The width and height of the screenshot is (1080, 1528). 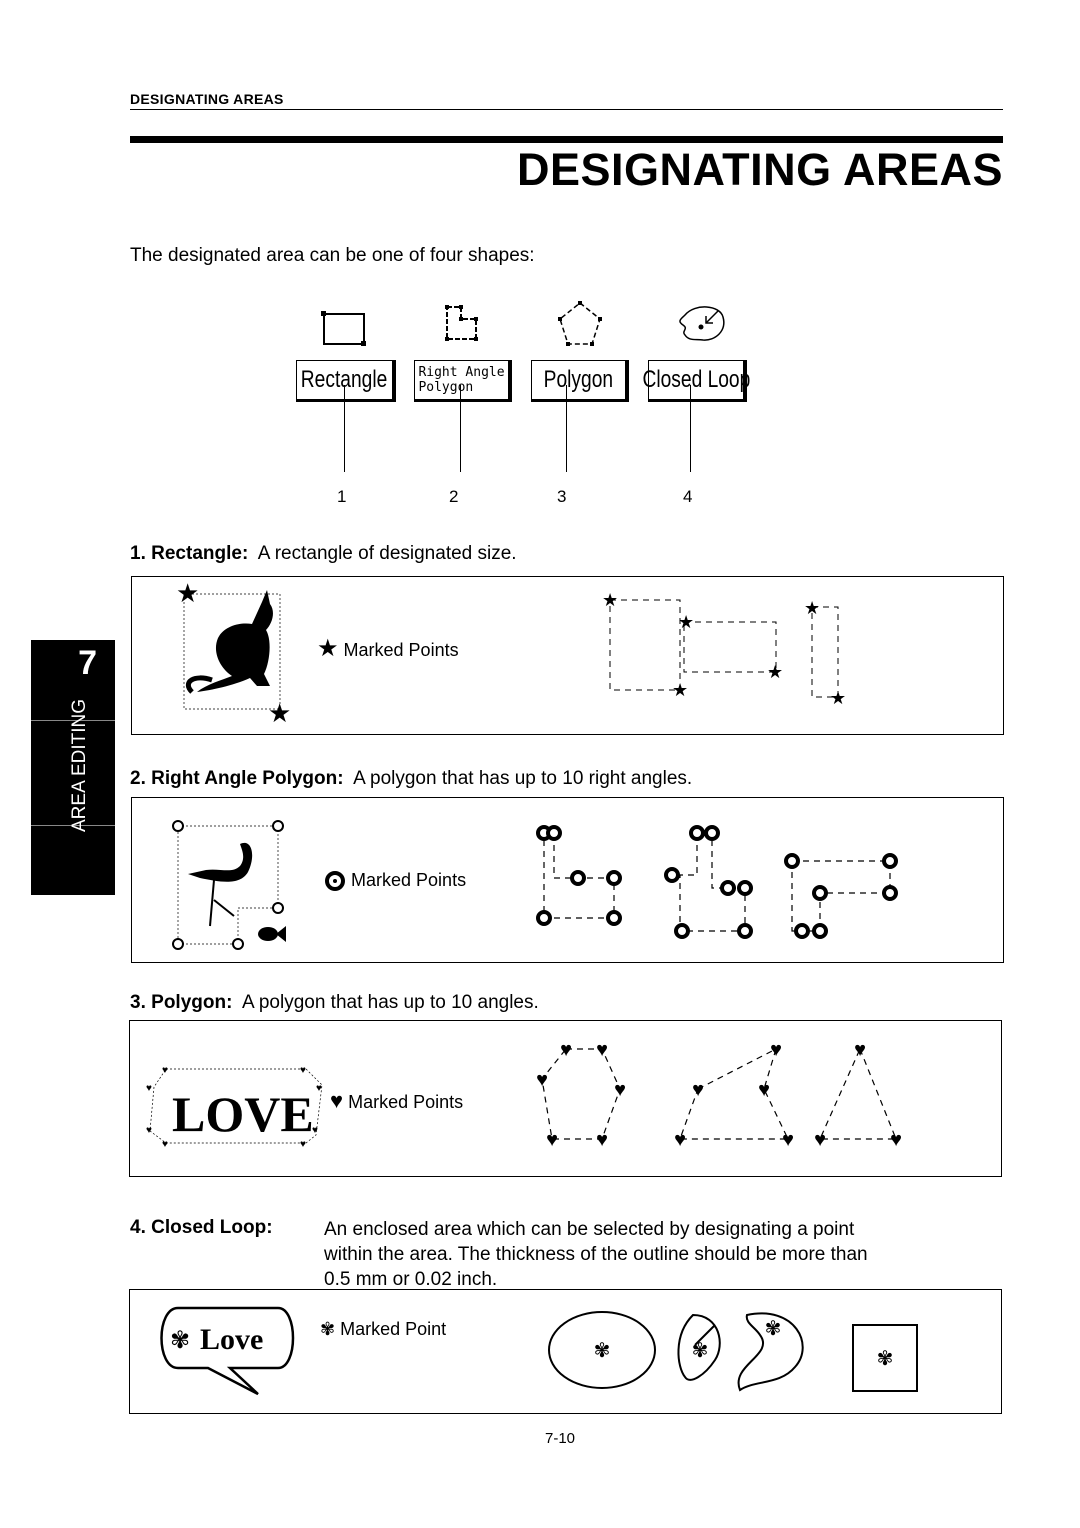 I want to click on callout-number: 4, so click(x=688, y=496).